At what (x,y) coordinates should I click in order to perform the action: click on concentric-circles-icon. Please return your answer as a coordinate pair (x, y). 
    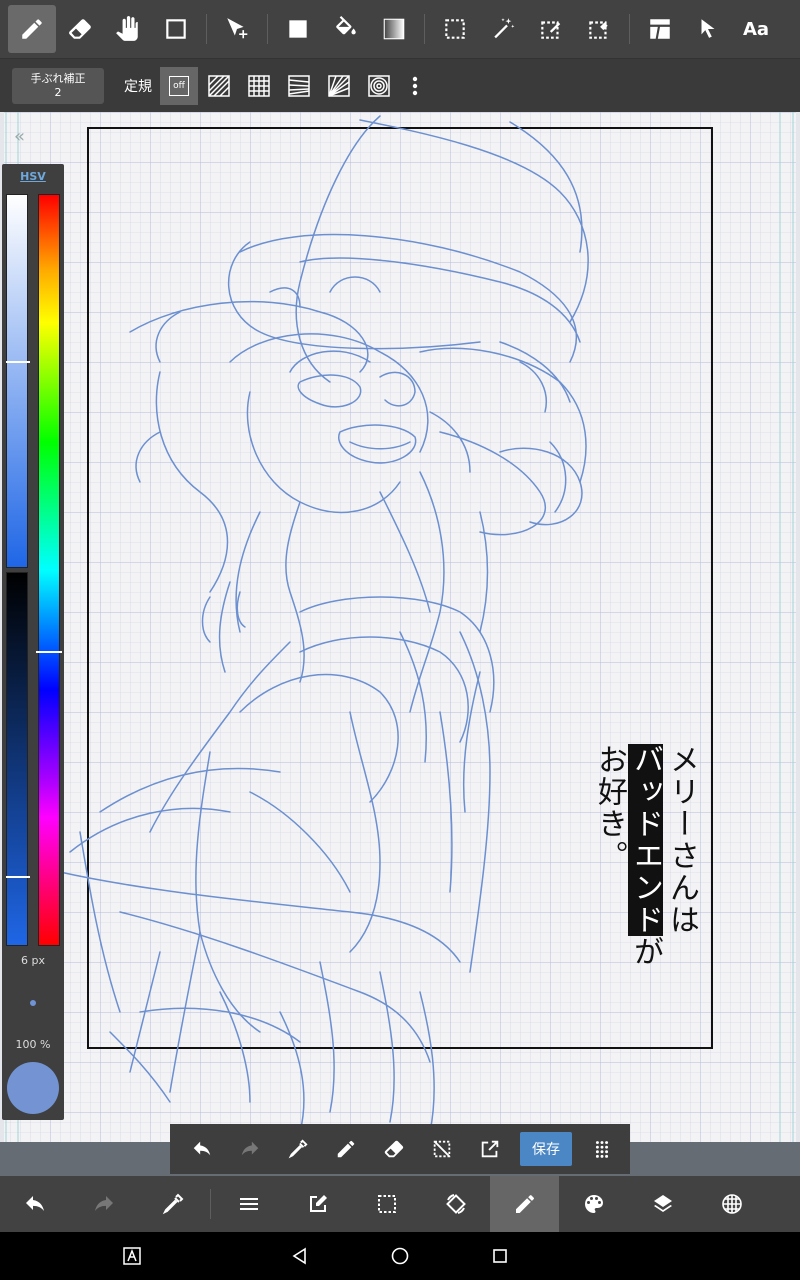
    Looking at the image, I should click on (379, 85).